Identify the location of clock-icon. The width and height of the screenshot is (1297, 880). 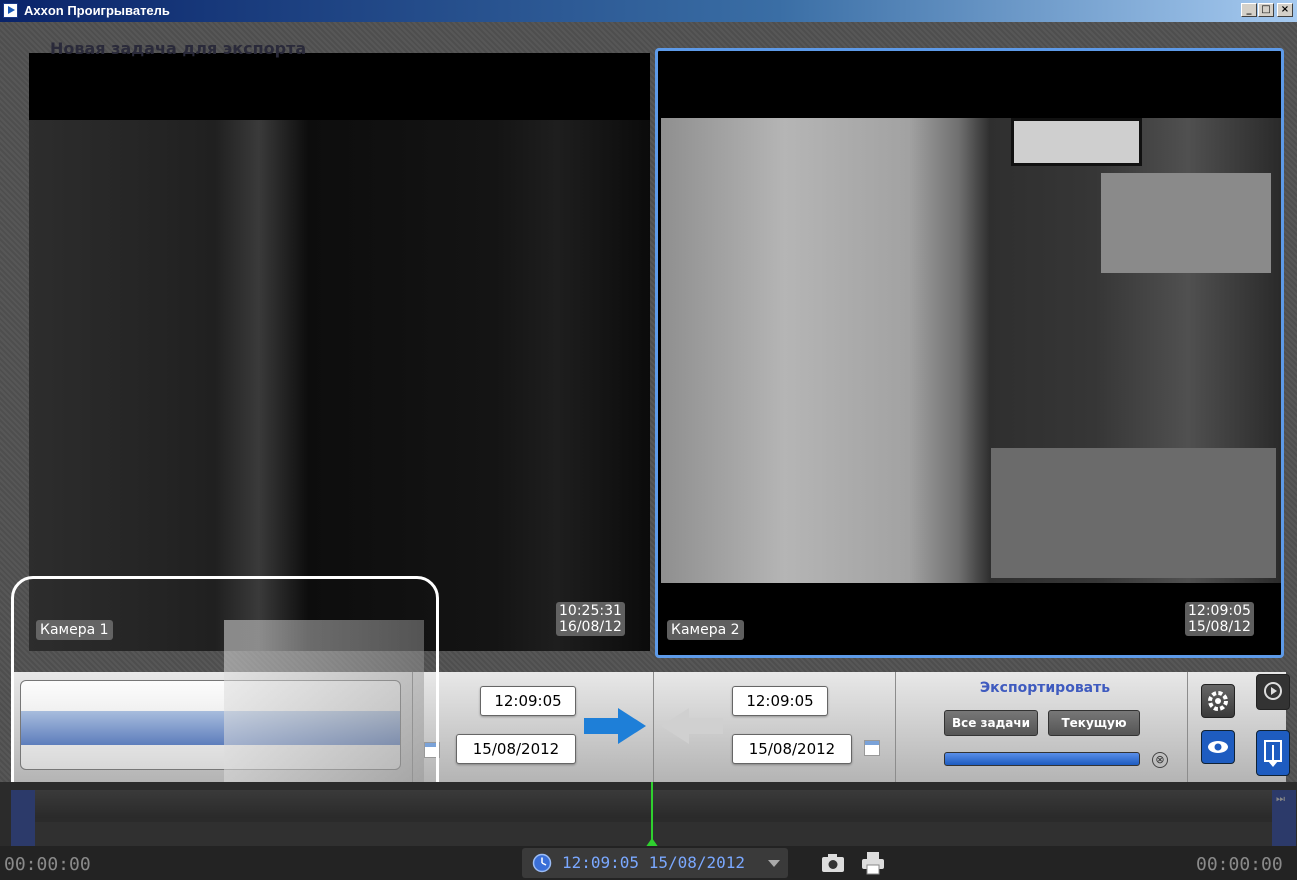
(542, 863).